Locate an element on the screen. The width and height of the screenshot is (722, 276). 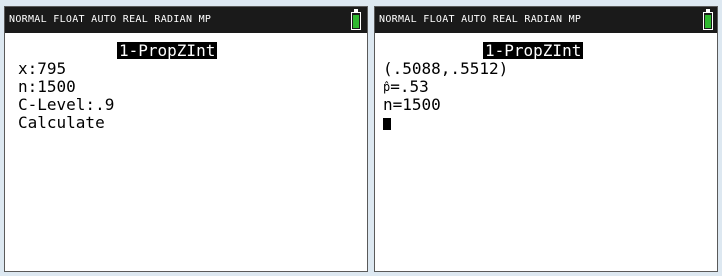
x-input-line: x:795 is located at coordinates (66, 69).